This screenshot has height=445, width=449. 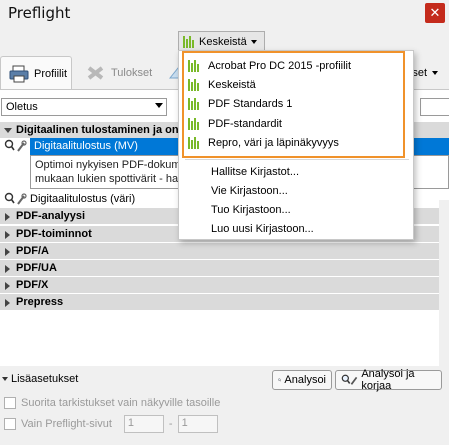 I want to click on results-icon, so click(x=96, y=73).